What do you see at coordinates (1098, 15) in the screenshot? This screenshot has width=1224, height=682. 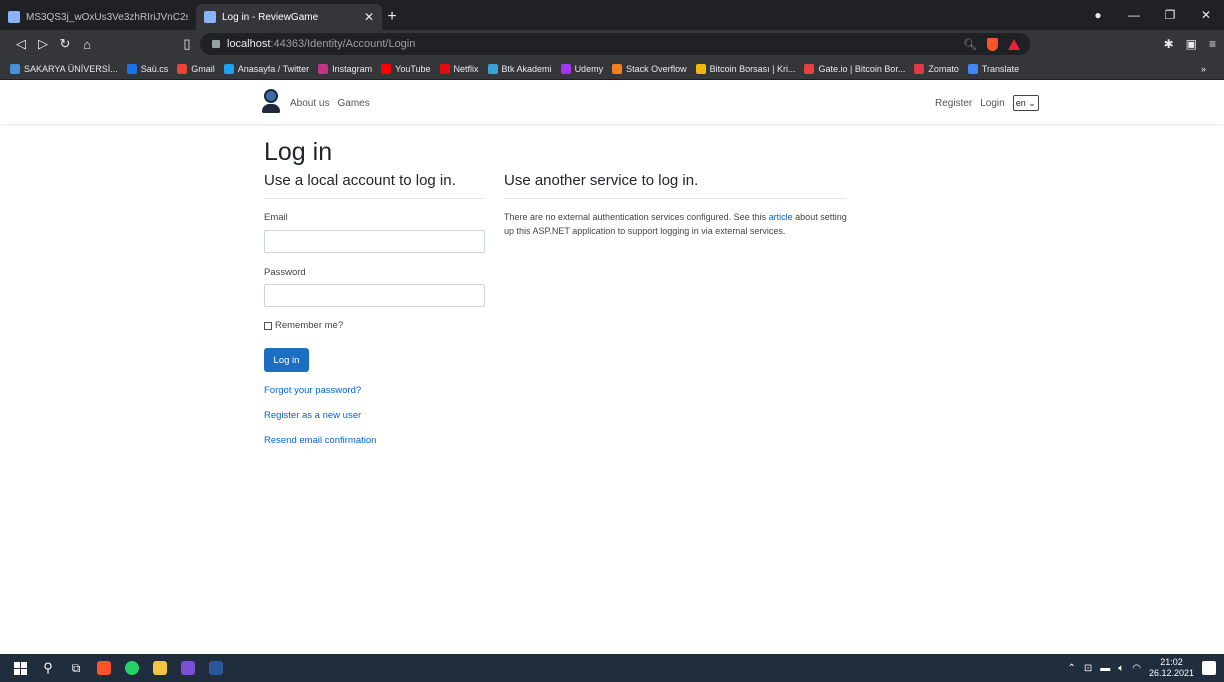 I see `profile-icon: ●` at bounding box center [1098, 15].